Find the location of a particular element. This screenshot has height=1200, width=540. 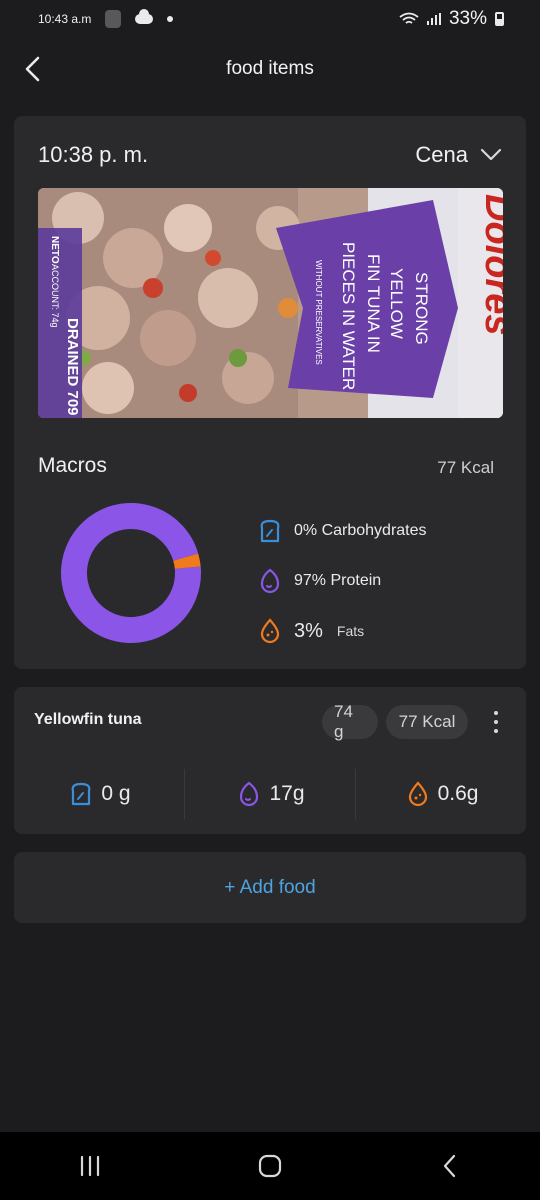

photo-brand: Dolores is located at coordinates (490, 264).